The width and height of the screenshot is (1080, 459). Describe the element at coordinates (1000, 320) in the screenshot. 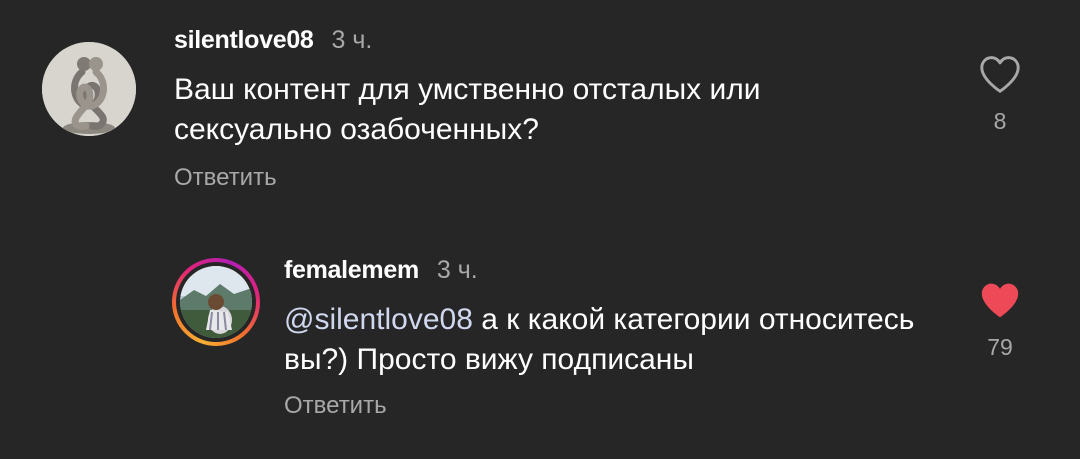

I see `like-button: 79` at that location.